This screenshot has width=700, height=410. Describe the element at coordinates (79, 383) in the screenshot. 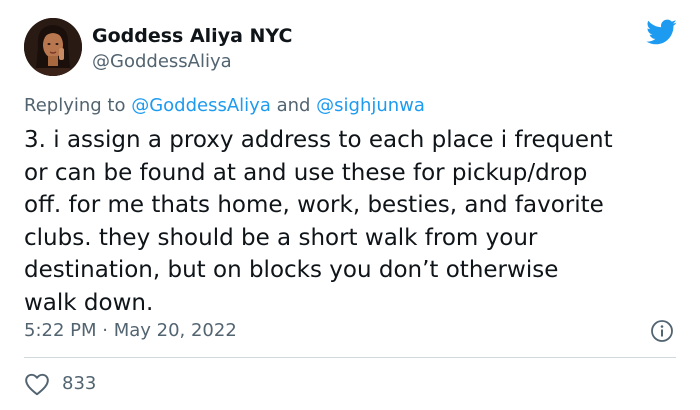

I see `like-count: 833` at that location.